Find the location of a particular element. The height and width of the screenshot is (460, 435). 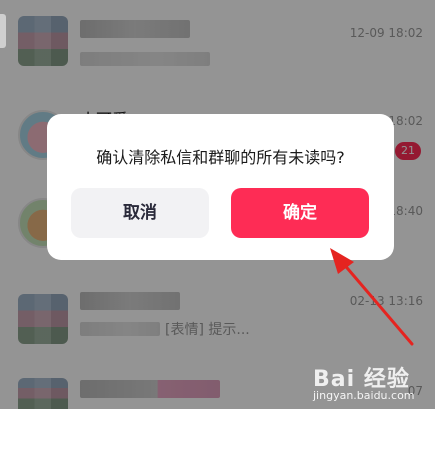

watermark-url: jingyan.baidu.com is located at coordinates (364, 395).